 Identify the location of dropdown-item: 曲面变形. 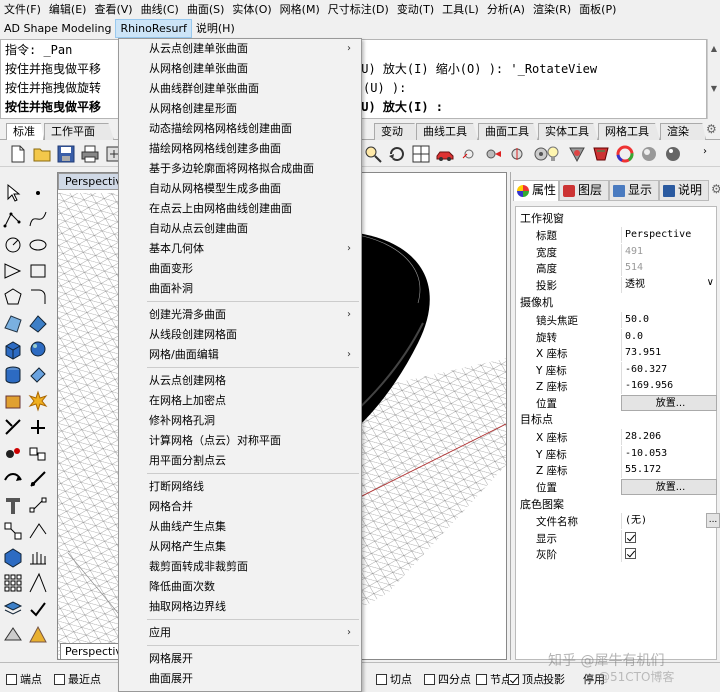
(240, 269).